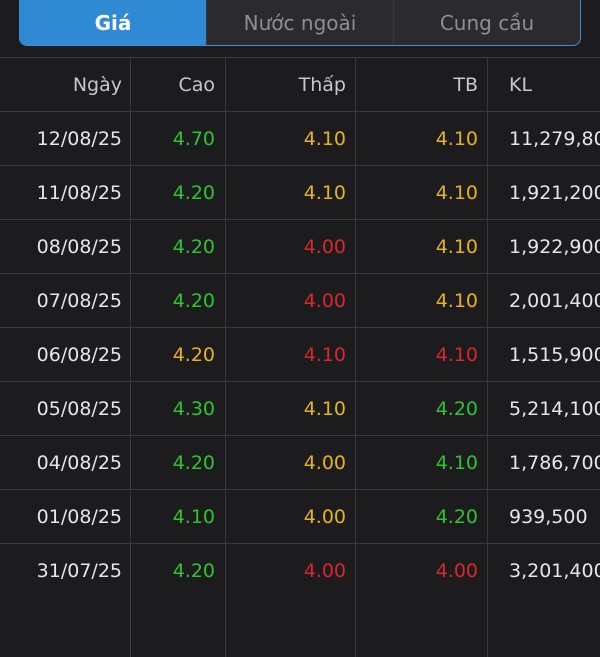 The image size is (600, 657). I want to click on table-row: 06/08/25 4.20 4.10 4.10 1,515,900, so click(300, 354).